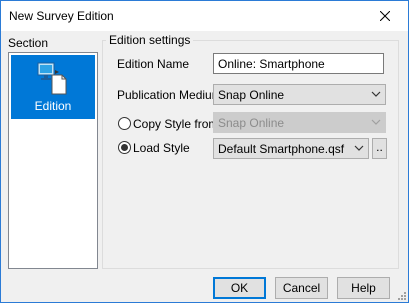  Describe the element at coordinates (298, 63) in the screenshot. I see `edition-name-input` at that location.